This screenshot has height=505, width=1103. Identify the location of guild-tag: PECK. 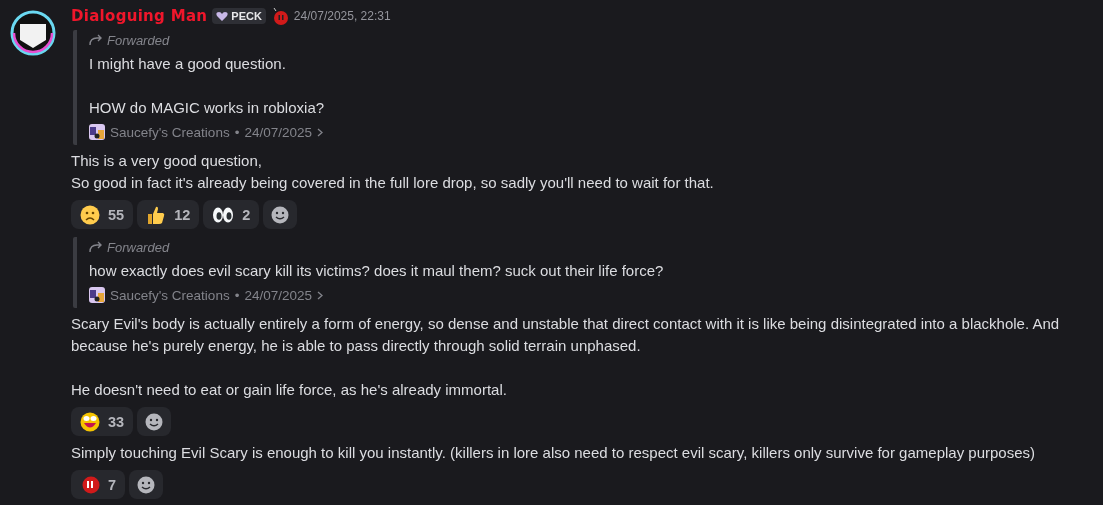
(239, 16).